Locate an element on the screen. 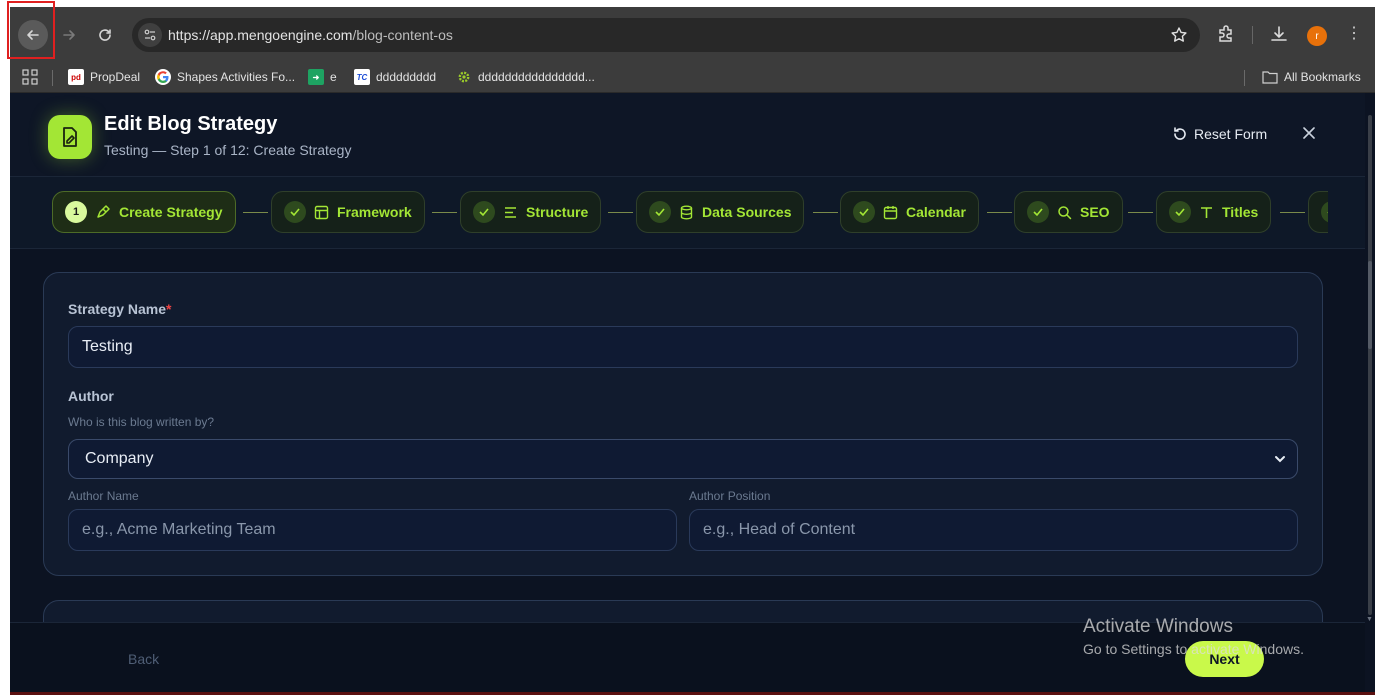  all-bookmarks-label: All Bookmarks is located at coordinates (1322, 77).